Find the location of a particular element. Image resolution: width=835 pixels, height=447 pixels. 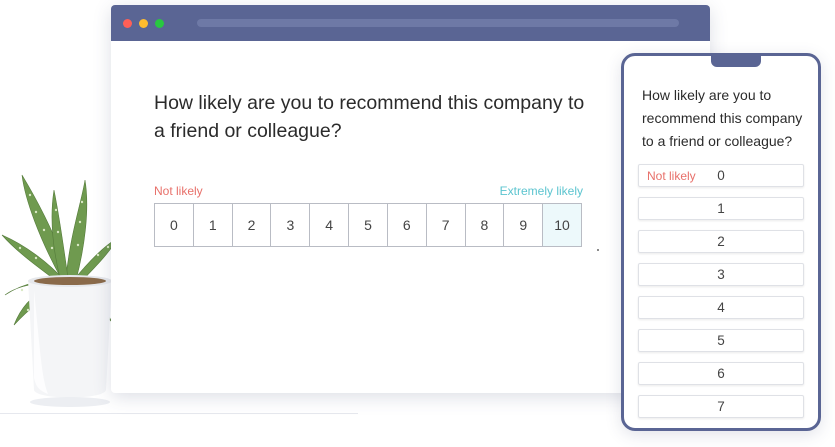

scale-option-3: 3 is located at coordinates (291, 225).